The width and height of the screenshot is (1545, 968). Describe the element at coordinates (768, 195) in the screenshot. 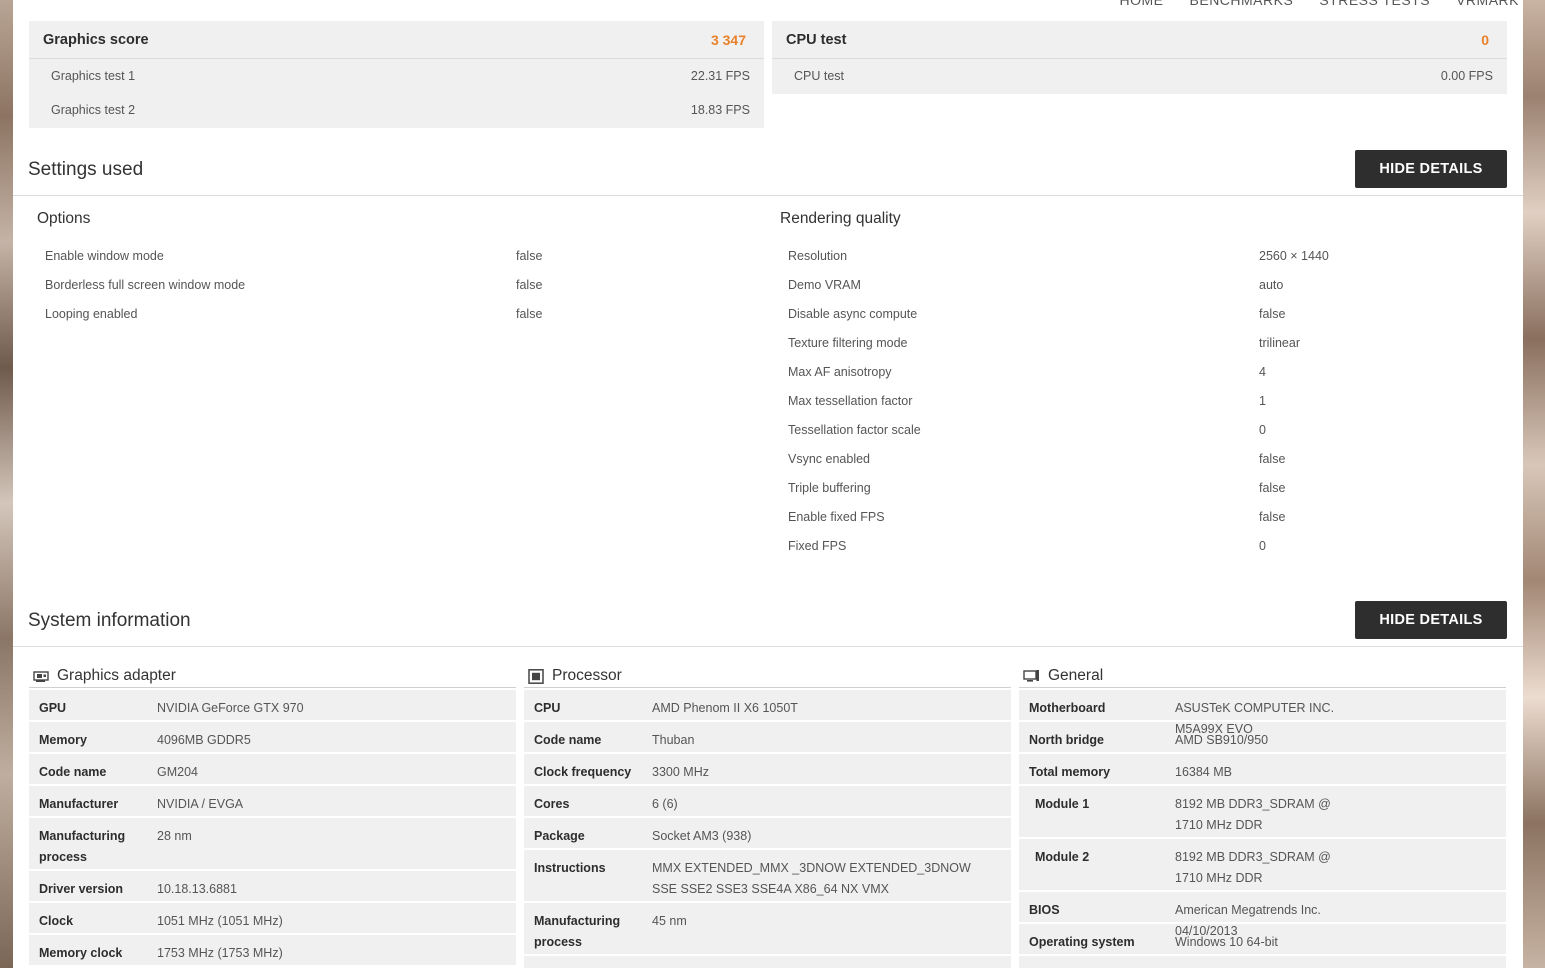

I see `settings-divider` at that location.